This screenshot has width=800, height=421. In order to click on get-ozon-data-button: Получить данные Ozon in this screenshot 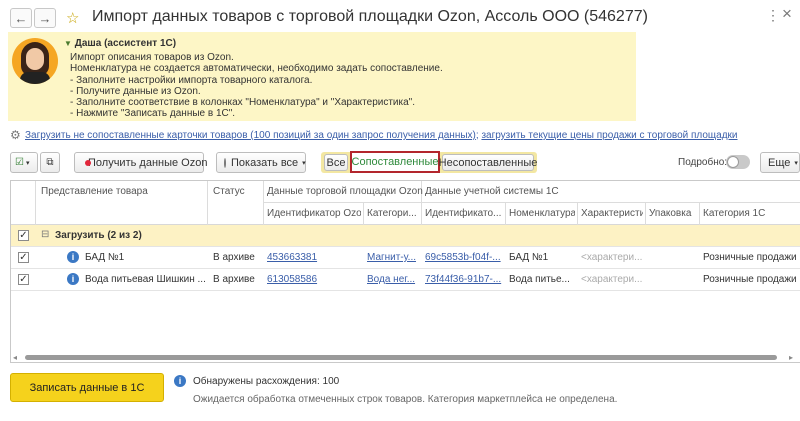, I will do `click(141, 162)`.